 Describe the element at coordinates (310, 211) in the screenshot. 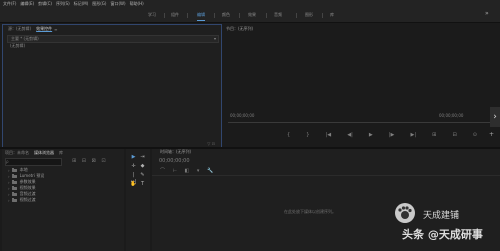

I see `drop-media-hint: 在此处放下媒体以创建序列。` at that location.